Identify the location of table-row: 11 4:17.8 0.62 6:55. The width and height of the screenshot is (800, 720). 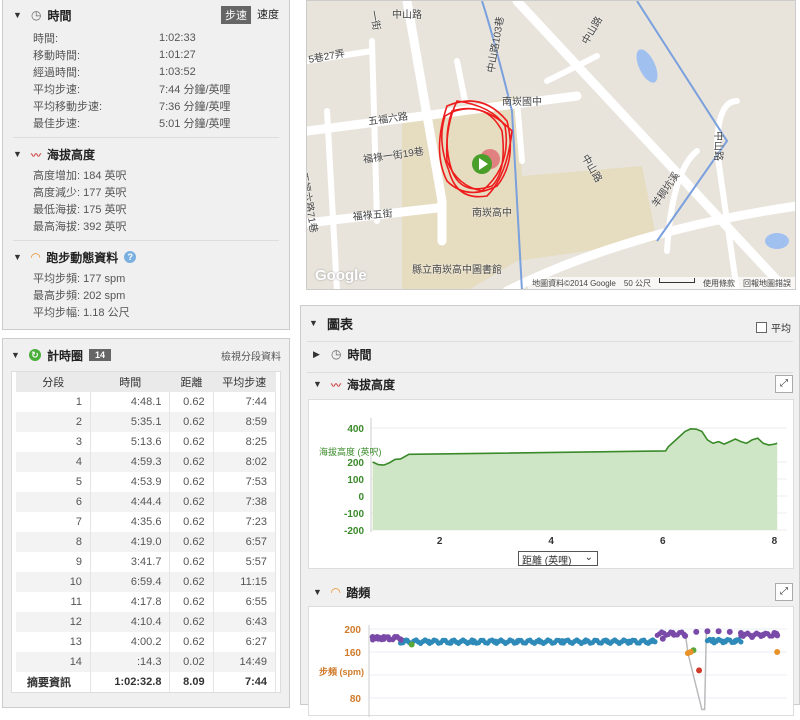
(146, 602).